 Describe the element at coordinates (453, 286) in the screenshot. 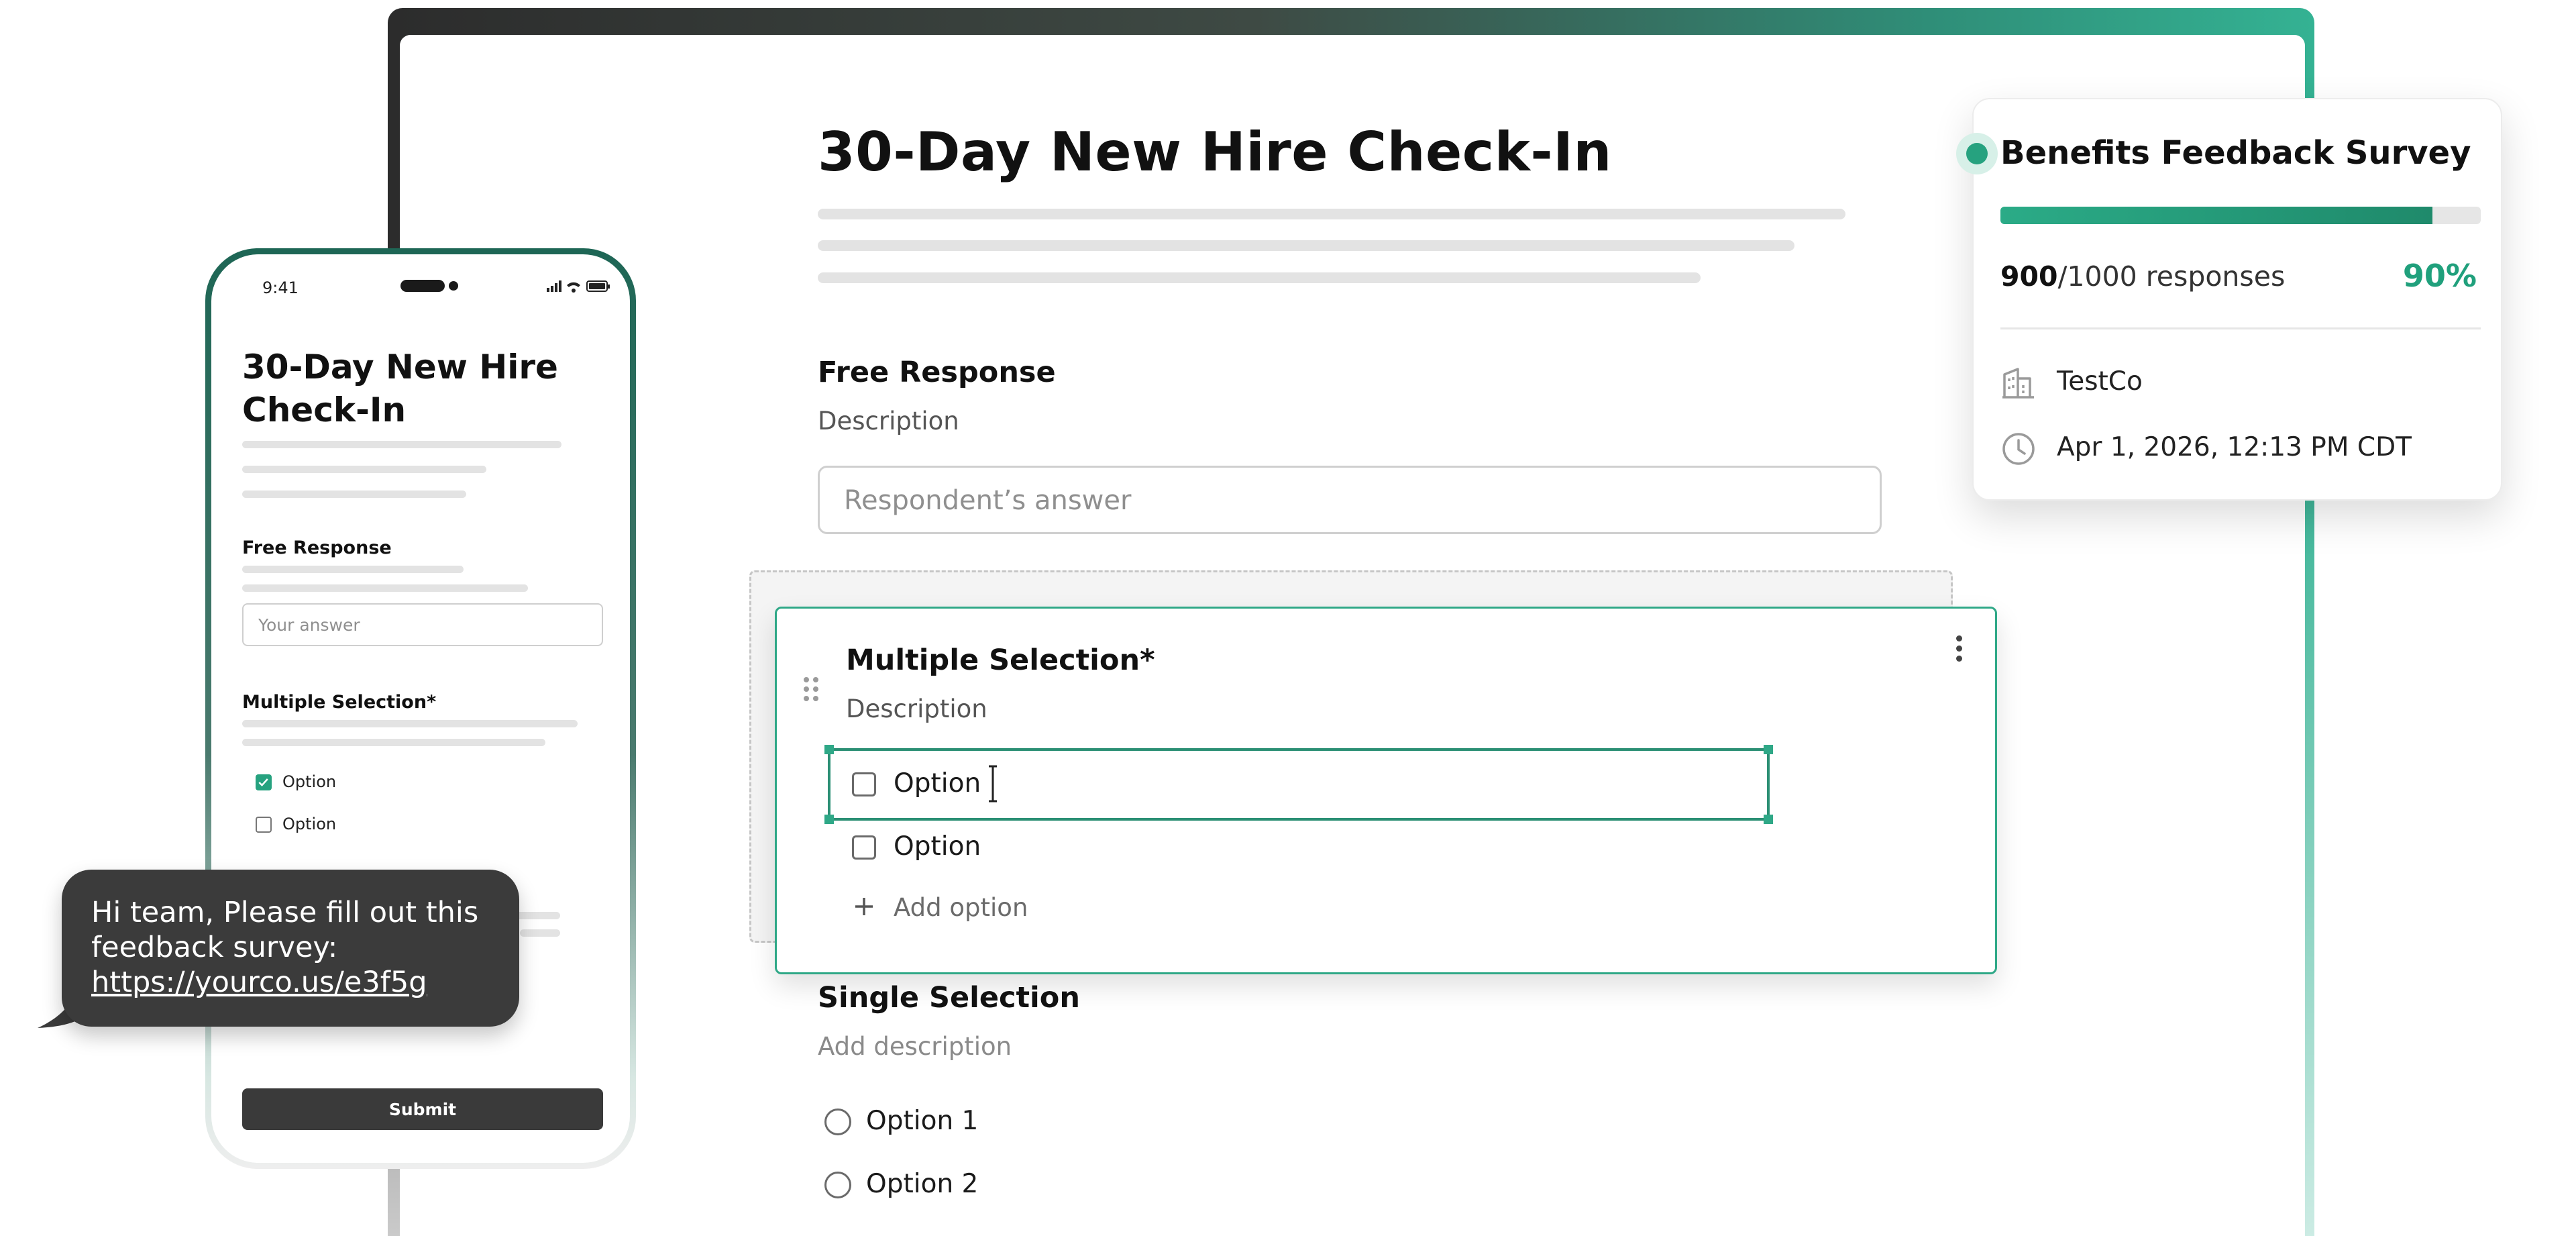

I see `phone-camera` at that location.